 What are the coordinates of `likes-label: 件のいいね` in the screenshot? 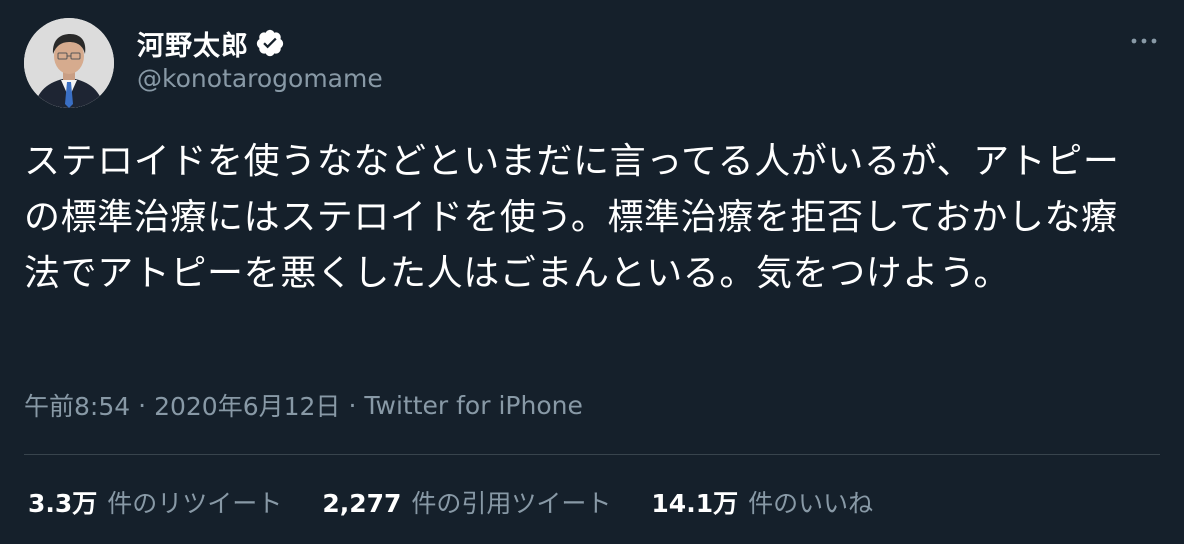 It's located at (811, 503).